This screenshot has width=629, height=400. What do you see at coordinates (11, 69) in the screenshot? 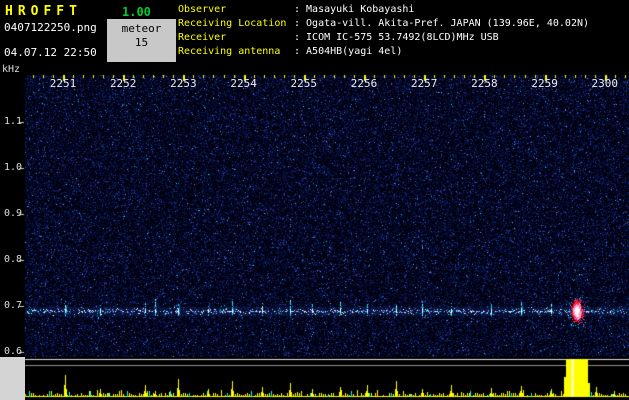
I see `freq-axis-unit: kHz` at bounding box center [11, 69].